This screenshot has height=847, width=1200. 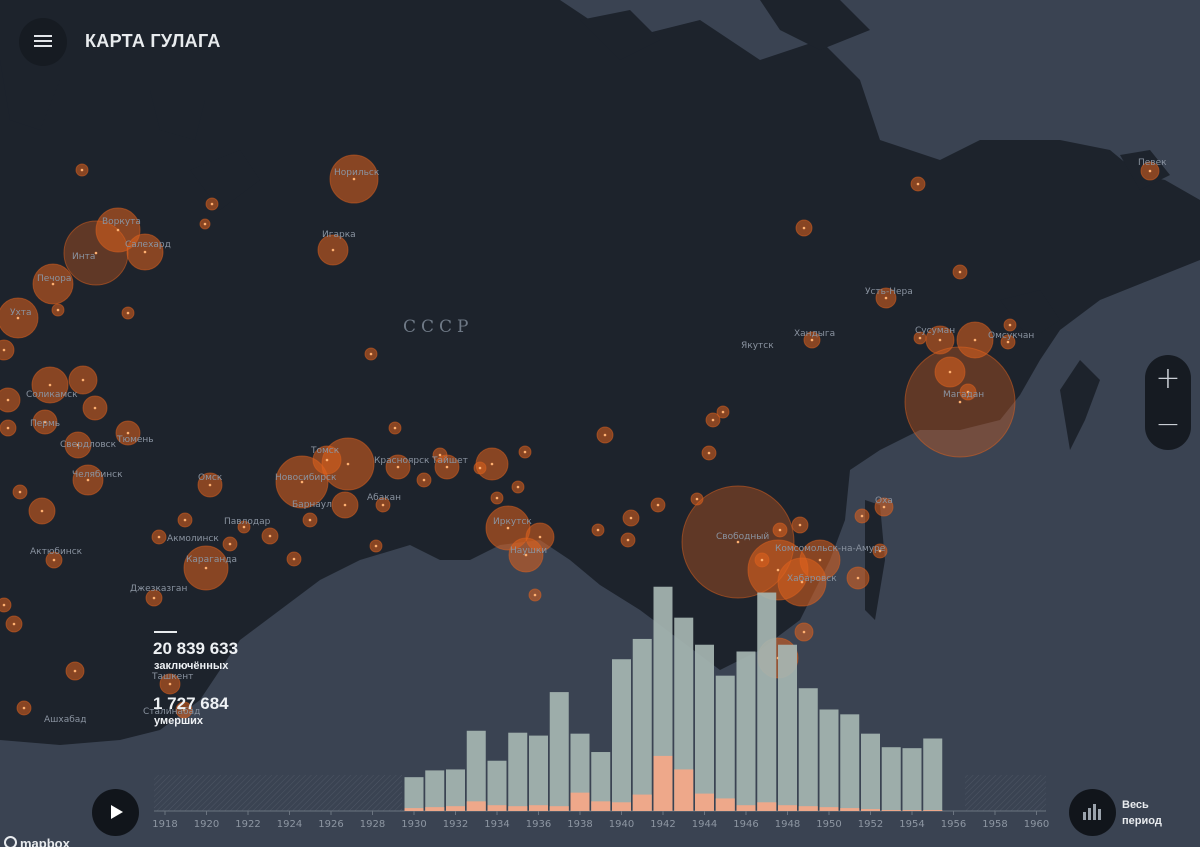 I want to click on x-tick-label: 1958, so click(x=994, y=824).